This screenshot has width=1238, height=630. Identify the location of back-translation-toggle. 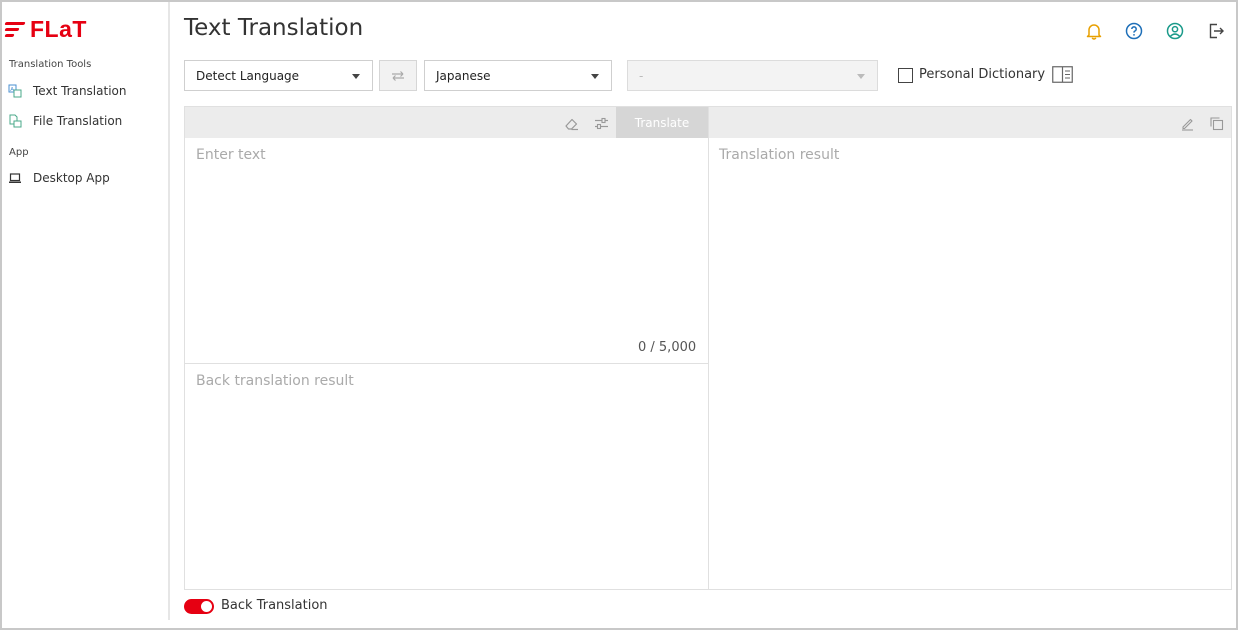
(199, 606).